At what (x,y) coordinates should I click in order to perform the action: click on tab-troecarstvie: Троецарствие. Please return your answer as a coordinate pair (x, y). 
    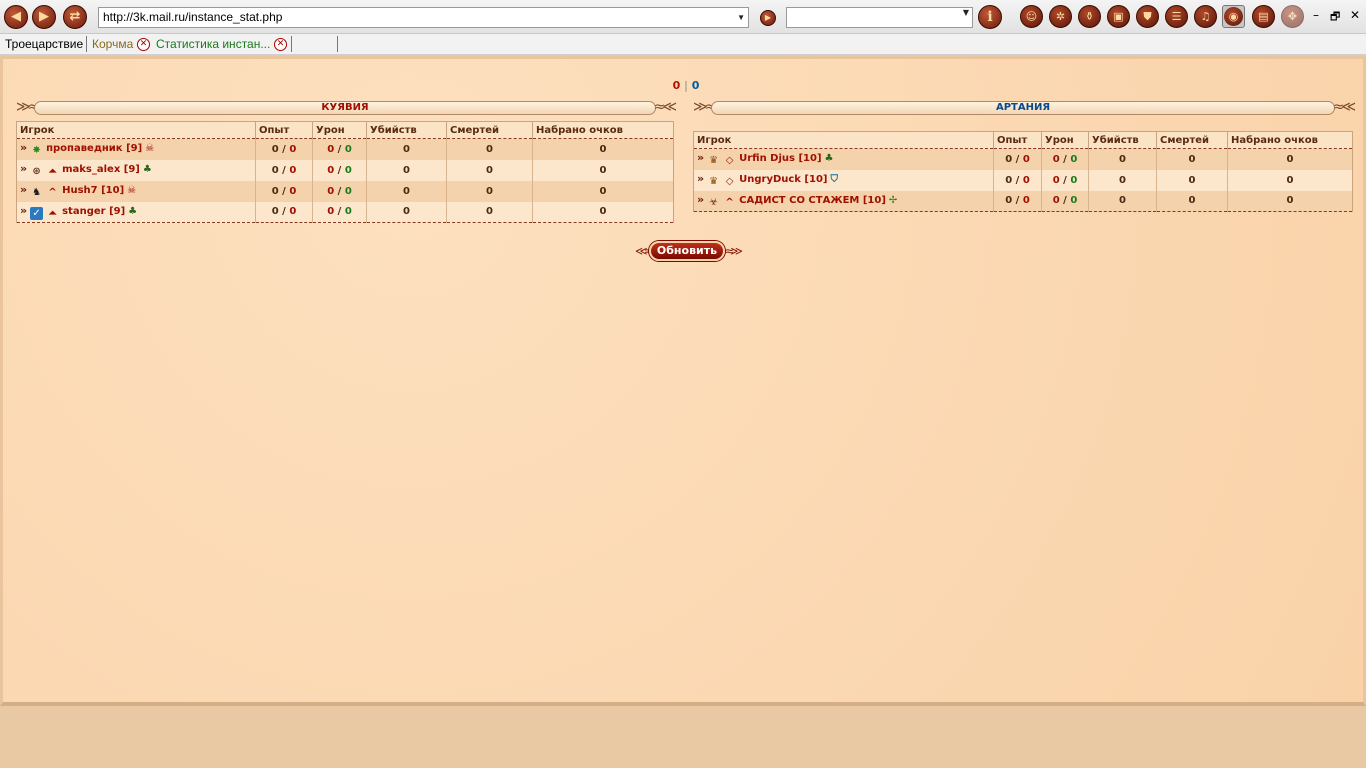
    Looking at the image, I should click on (44, 44).